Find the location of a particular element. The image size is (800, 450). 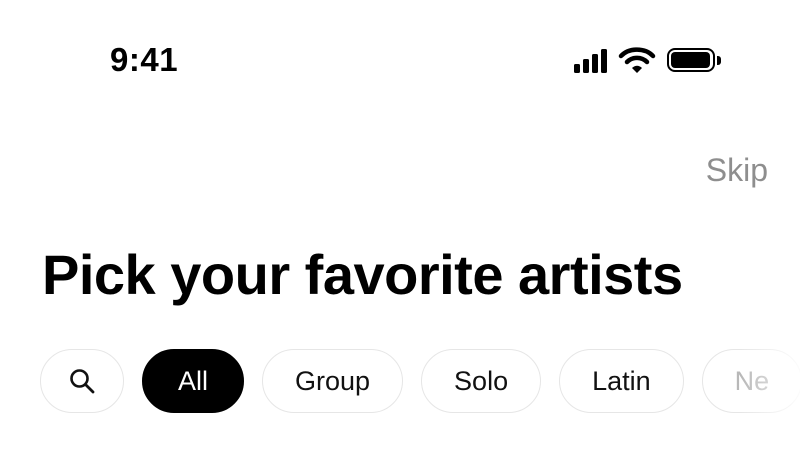

battery-level-fill is located at coordinates (690, 60).